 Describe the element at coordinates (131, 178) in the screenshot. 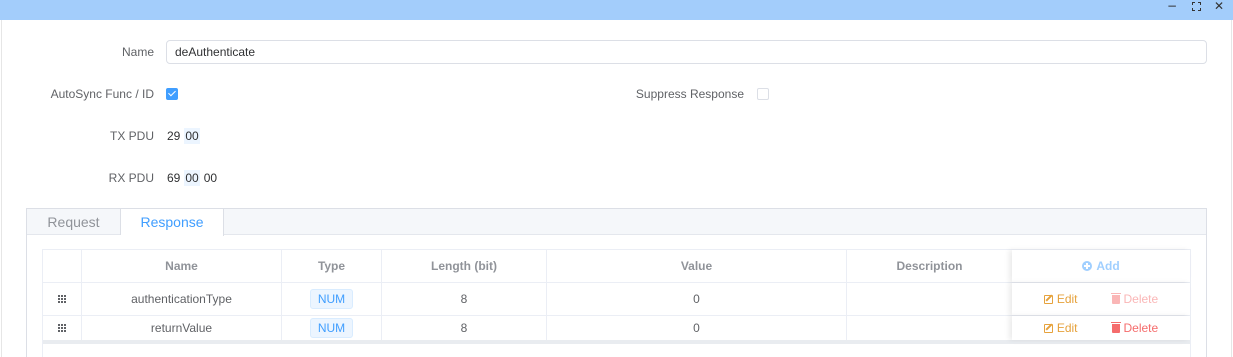

I see `rx-pdu-label: RX PDU` at that location.